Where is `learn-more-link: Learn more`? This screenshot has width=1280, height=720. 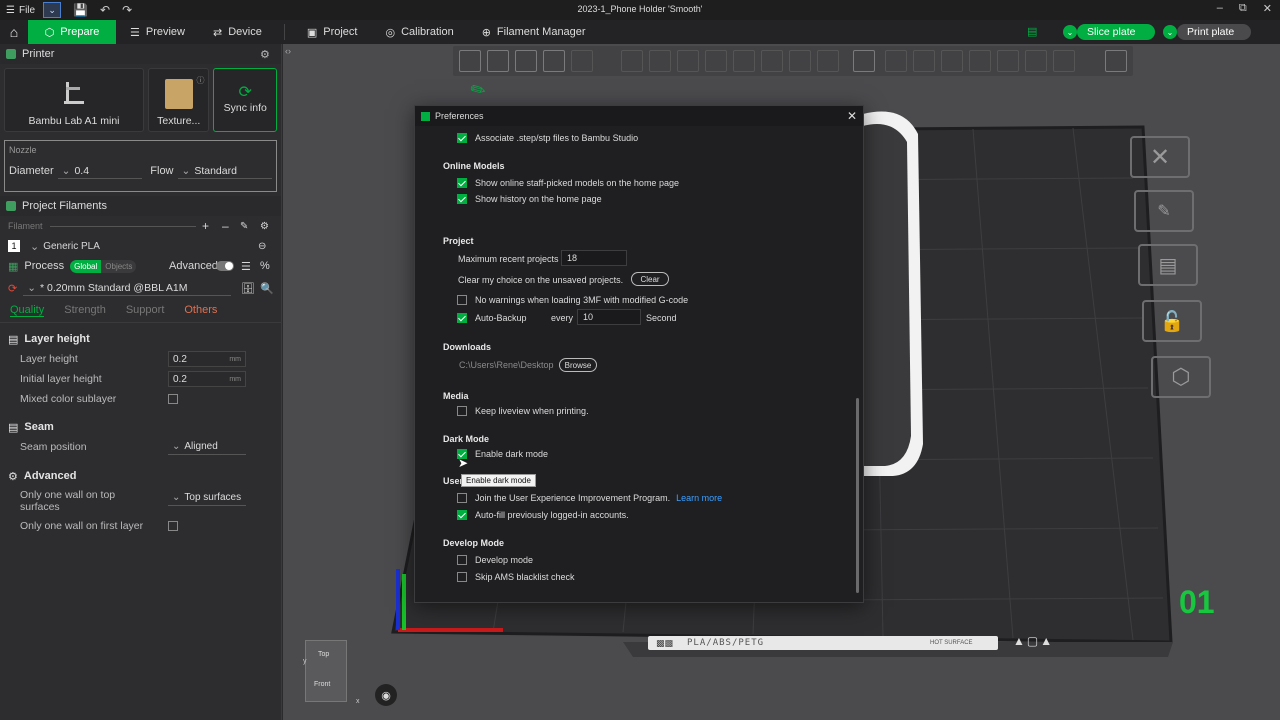
learn-more-link: Learn more is located at coordinates (699, 498).